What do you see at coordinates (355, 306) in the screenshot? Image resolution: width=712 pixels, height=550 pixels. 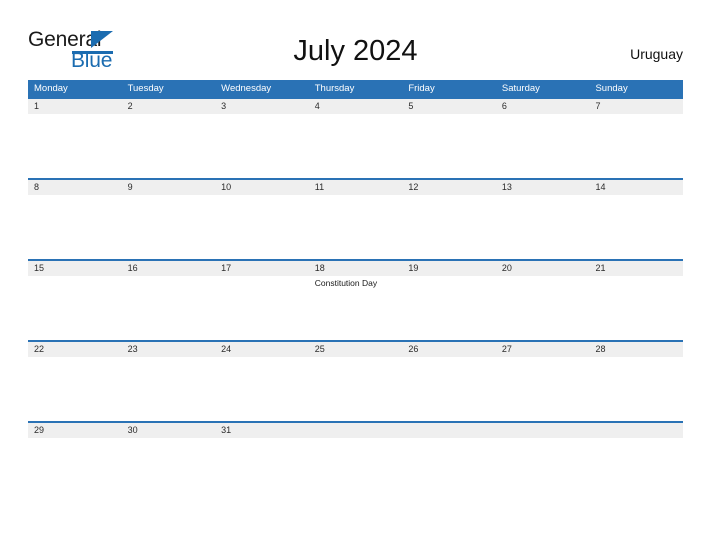 I see `week-event-band: Constitution Day` at bounding box center [355, 306].